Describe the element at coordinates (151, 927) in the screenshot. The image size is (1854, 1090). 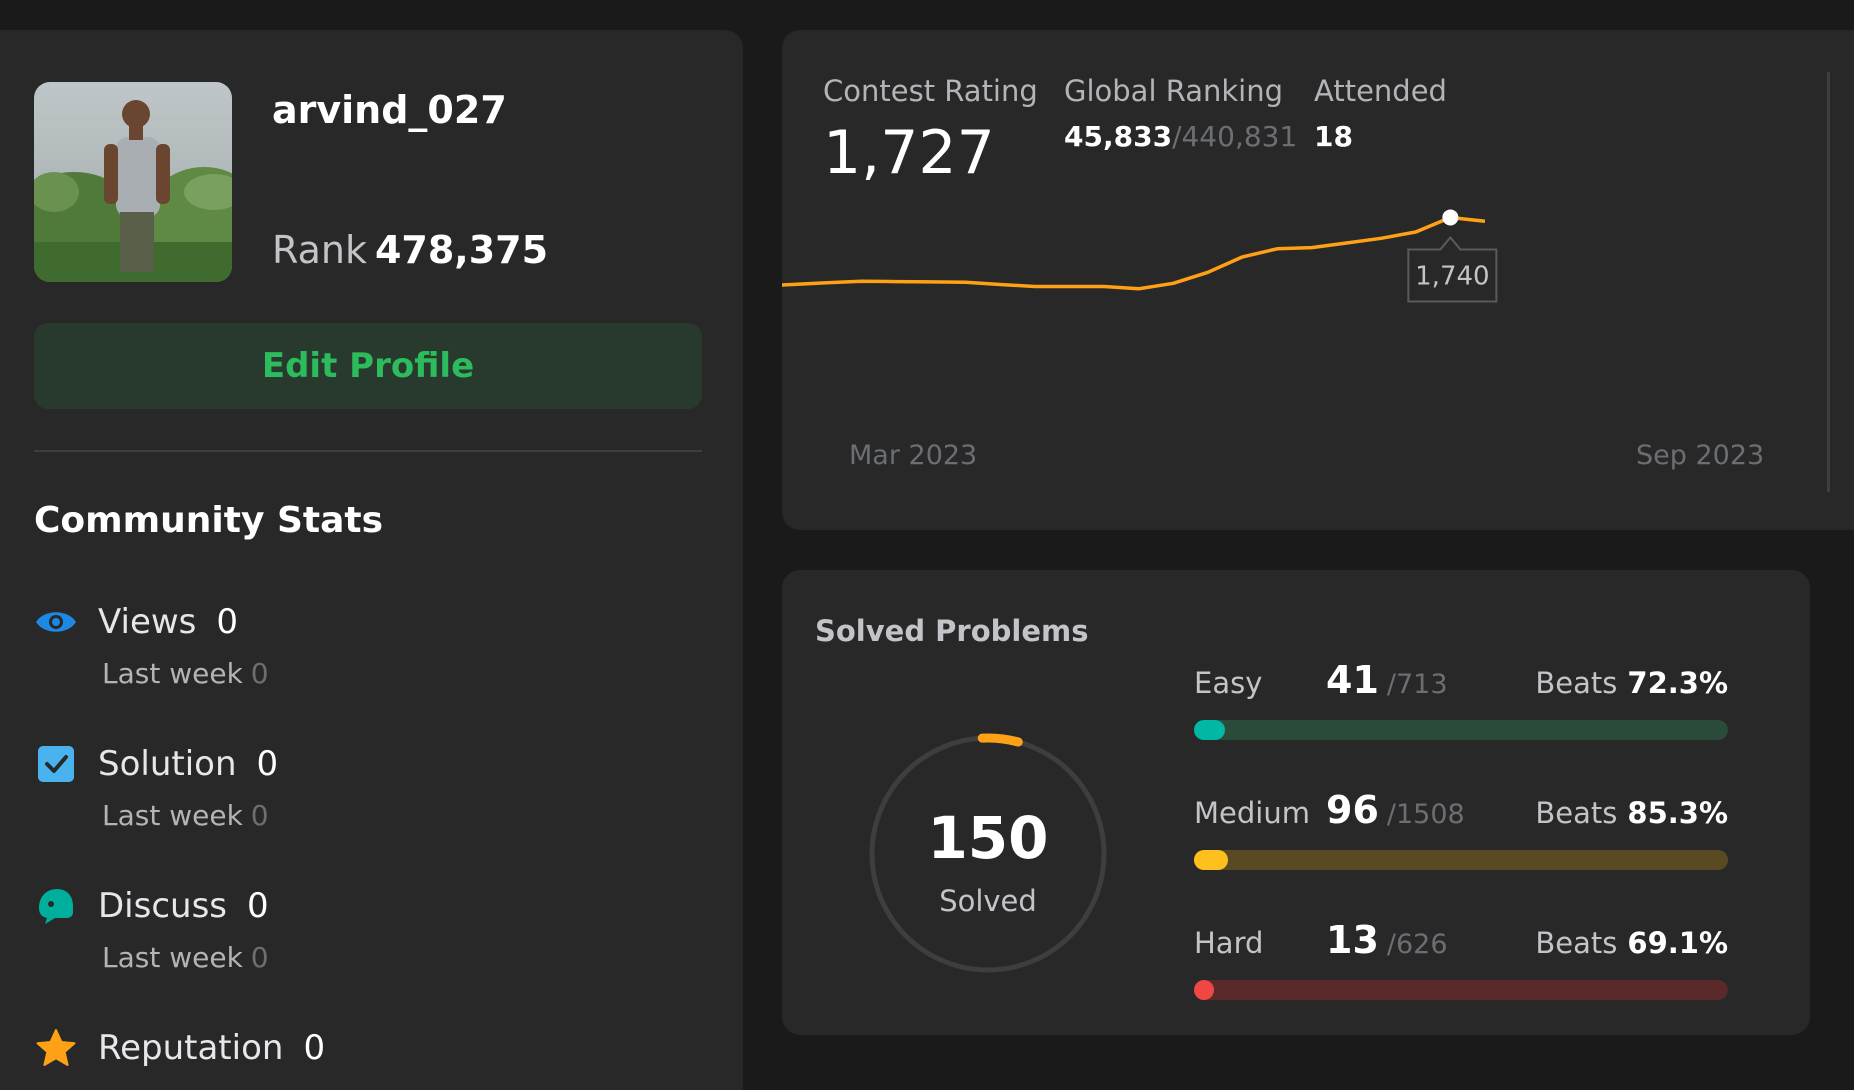
I see `stat-discuss: Discuss 0 Last week 0` at that location.